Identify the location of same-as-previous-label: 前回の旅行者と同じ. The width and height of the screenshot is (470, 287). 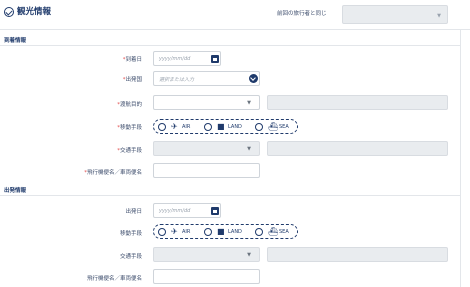
(302, 14).